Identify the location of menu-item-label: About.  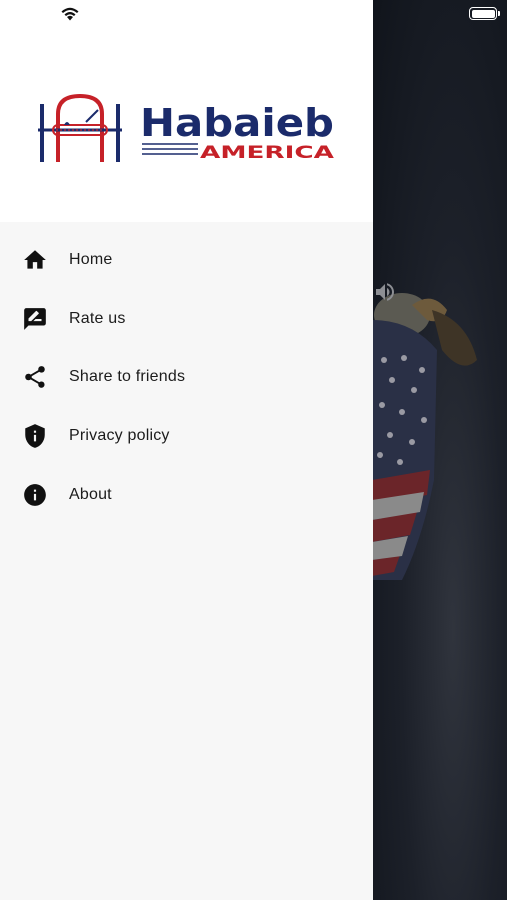
(90, 494).